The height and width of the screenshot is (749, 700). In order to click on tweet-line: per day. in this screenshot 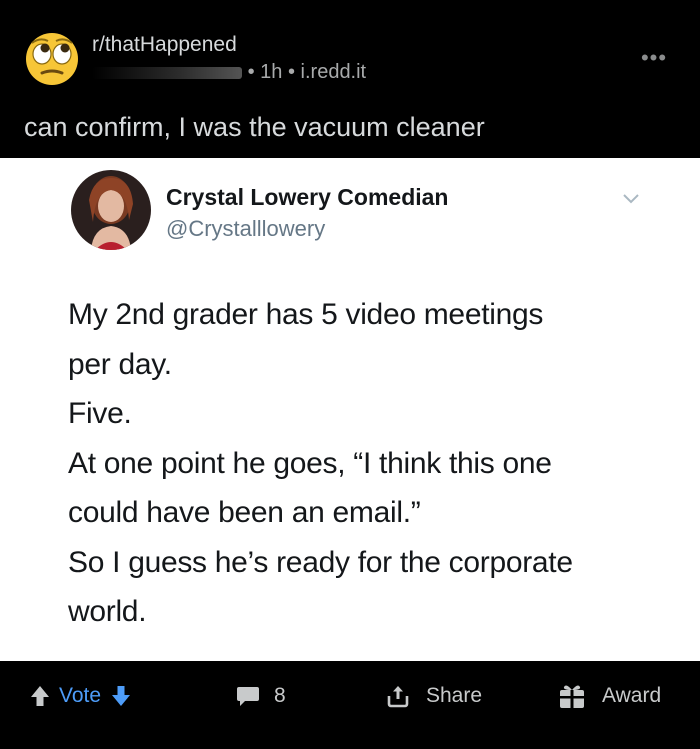, I will do `click(120, 364)`.